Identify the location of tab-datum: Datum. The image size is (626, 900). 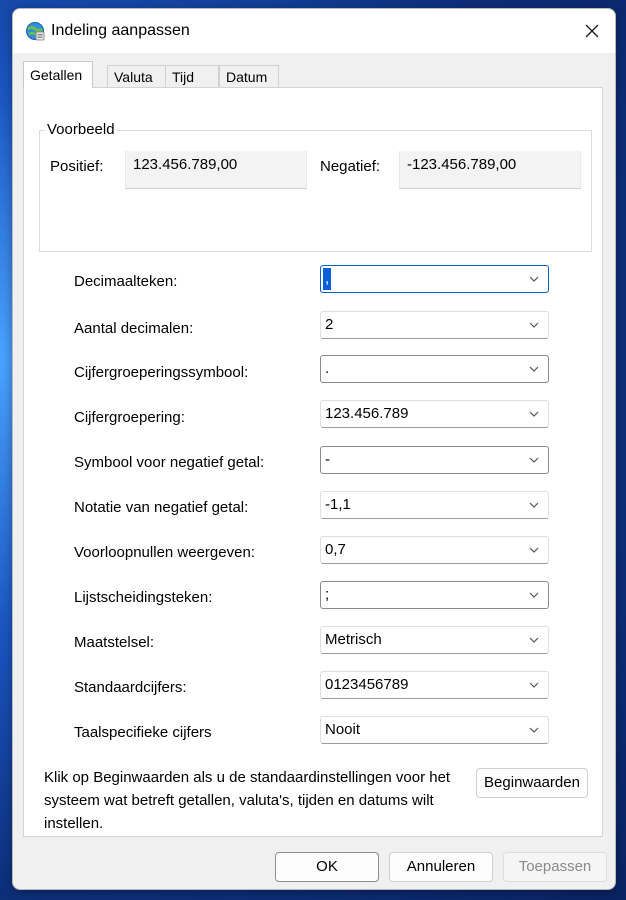
(249, 76).